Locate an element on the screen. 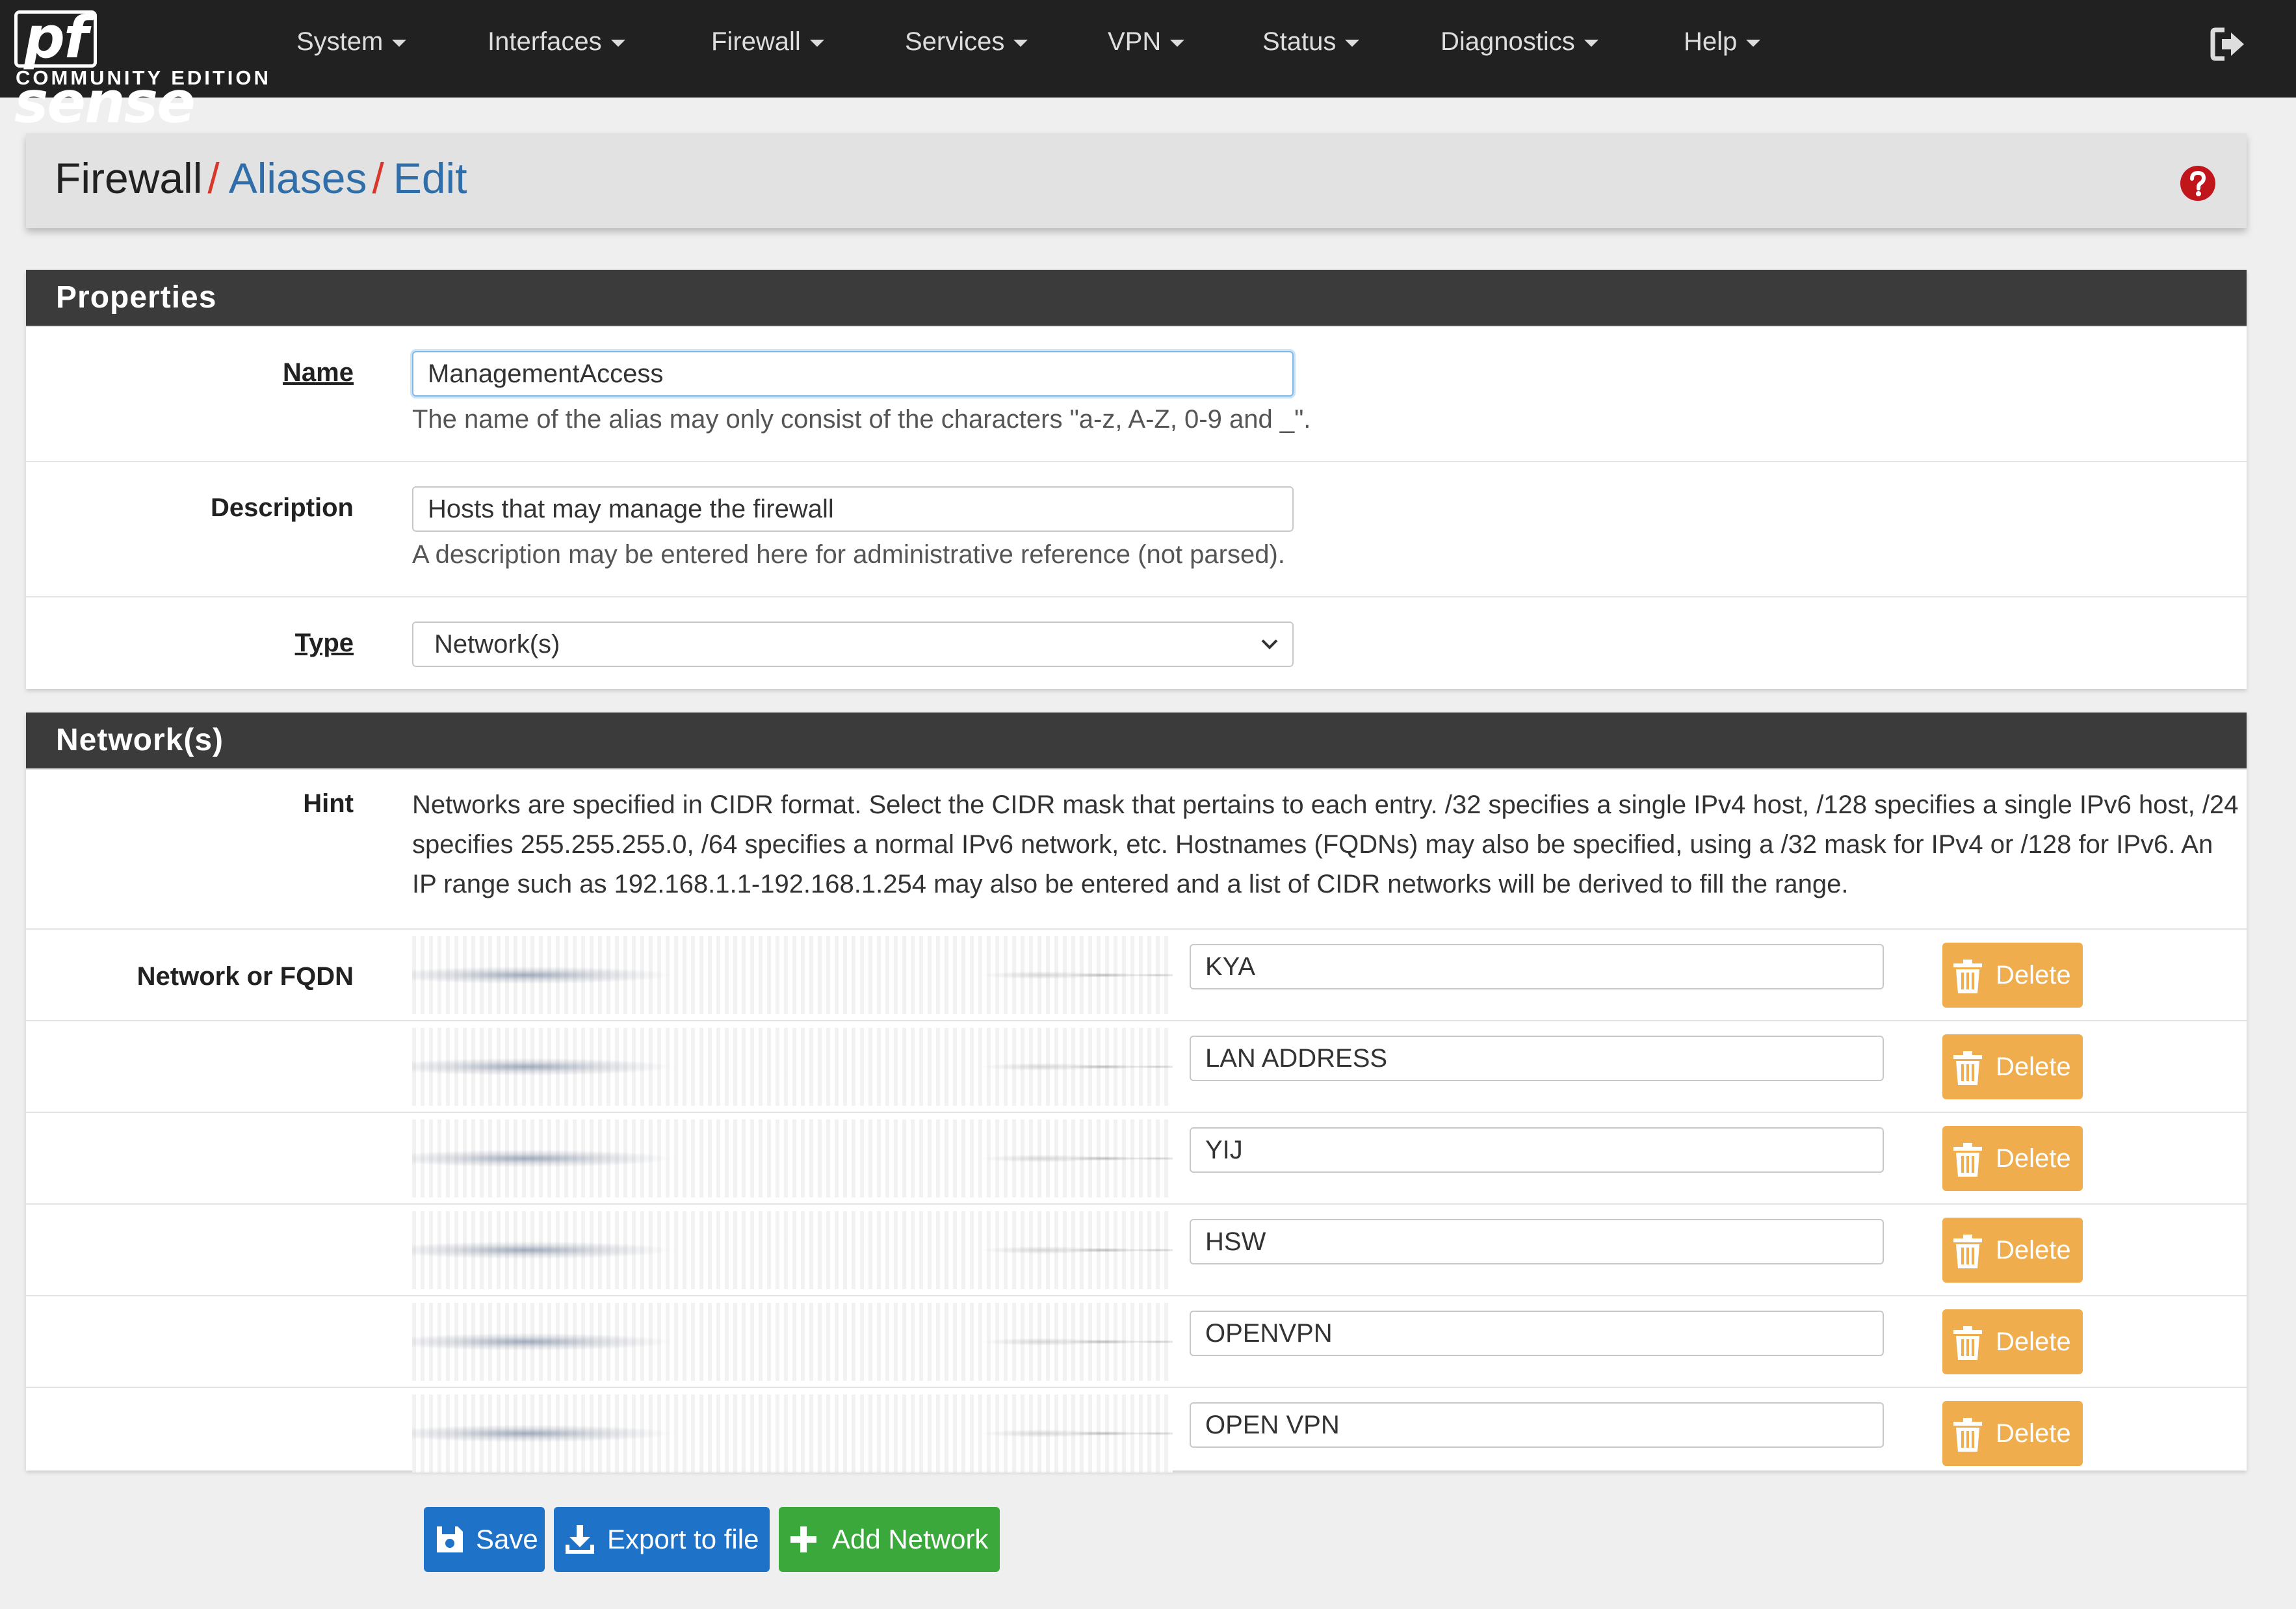  network-description-value: KYA is located at coordinates (1230, 966).